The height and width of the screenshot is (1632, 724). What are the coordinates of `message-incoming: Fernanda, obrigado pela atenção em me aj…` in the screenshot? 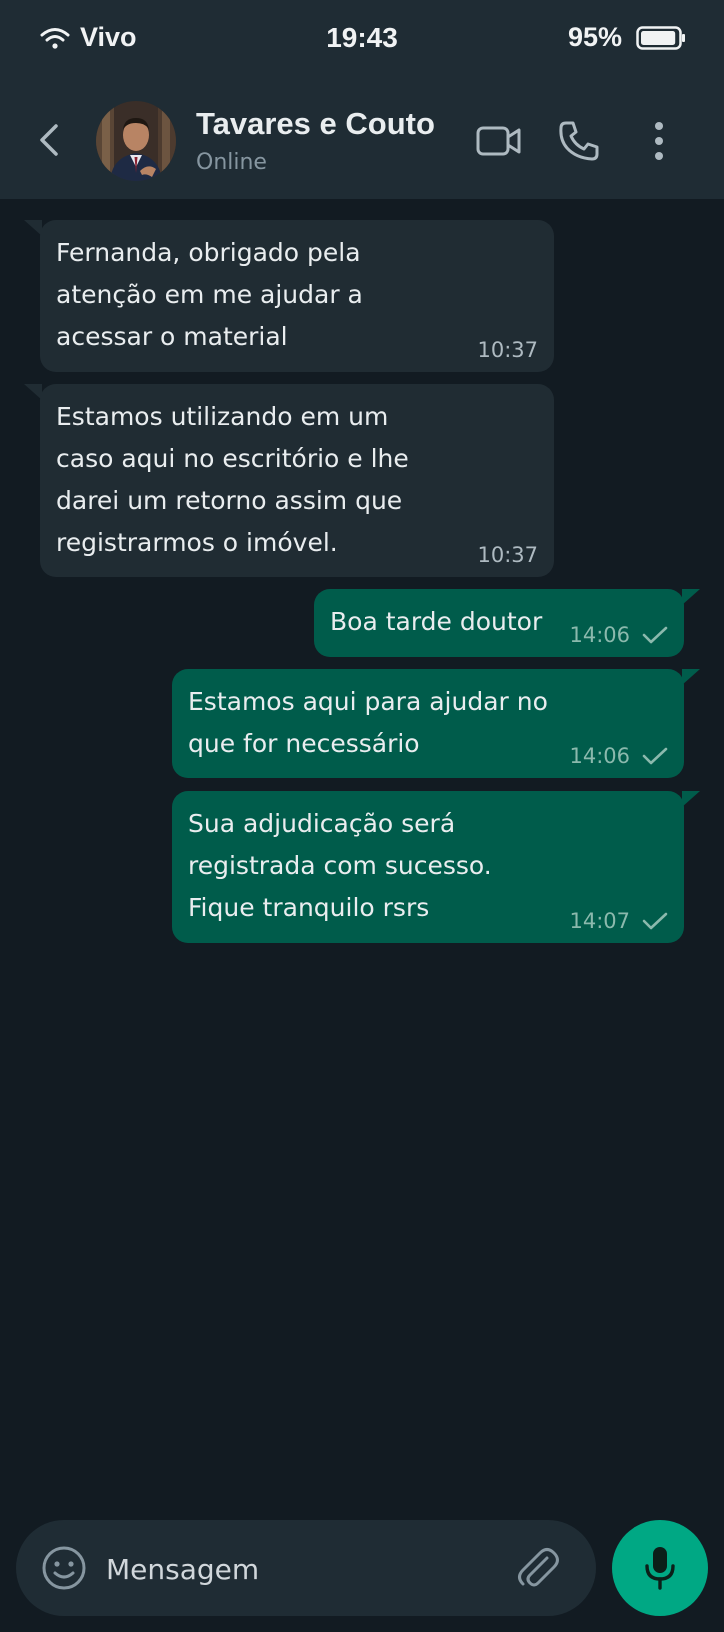 It's located at (289, 296).